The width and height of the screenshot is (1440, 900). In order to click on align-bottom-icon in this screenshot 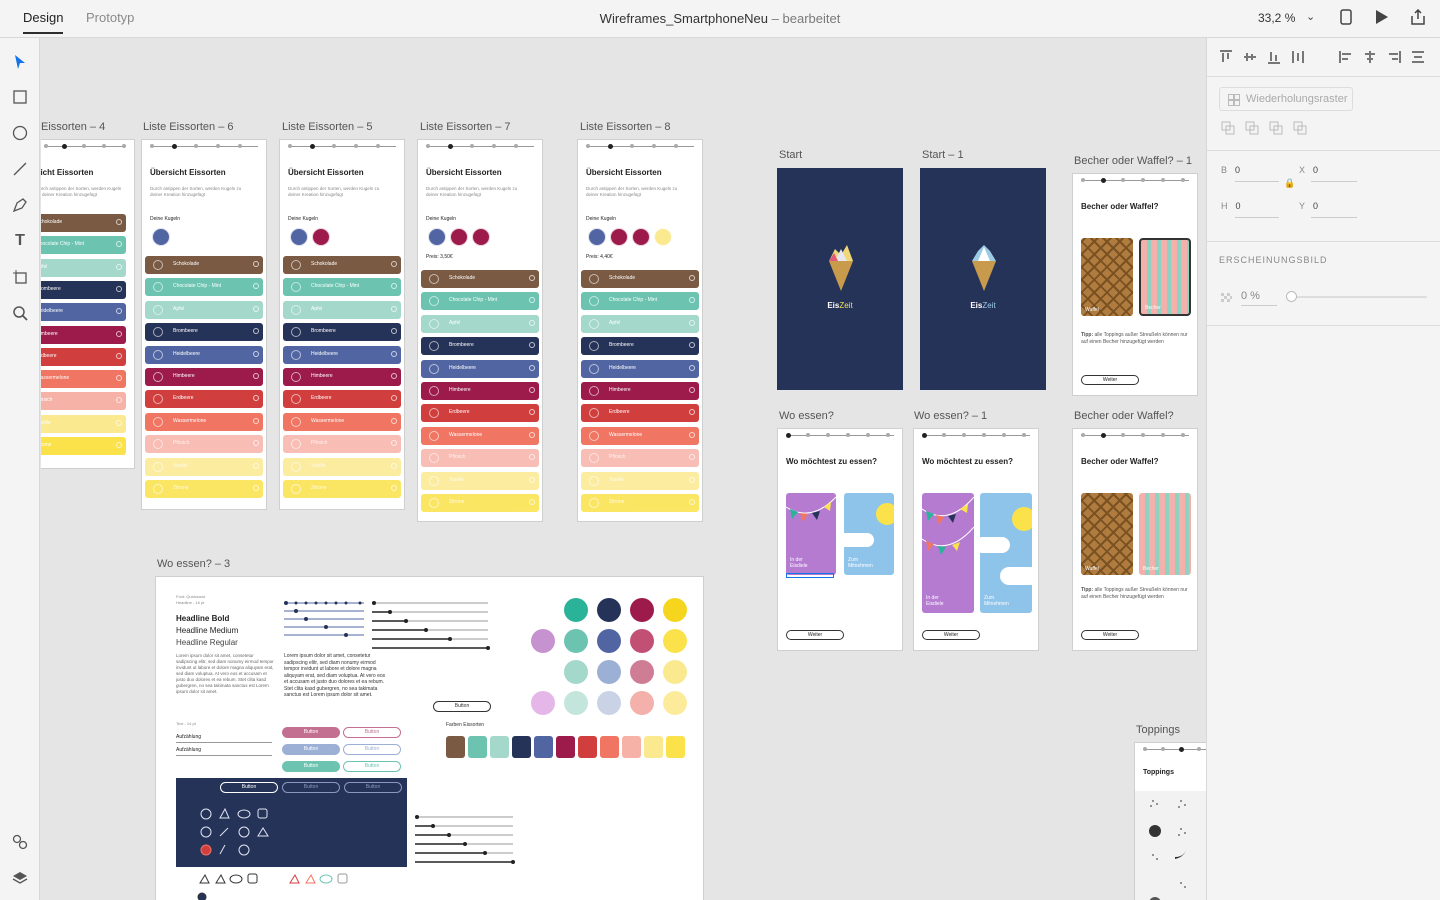, I will do `click(1274, 59)`.